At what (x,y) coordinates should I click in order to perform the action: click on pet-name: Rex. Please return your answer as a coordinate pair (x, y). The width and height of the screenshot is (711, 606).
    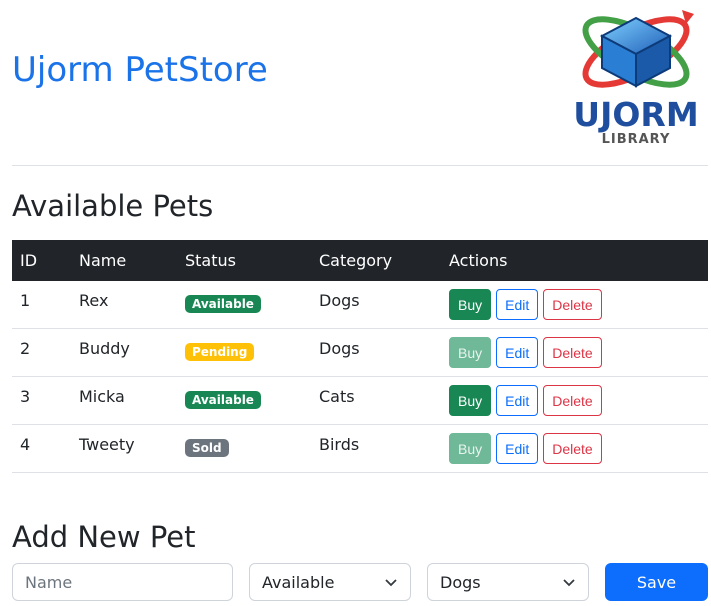
    Looking at the image, I should click on (94, 300).